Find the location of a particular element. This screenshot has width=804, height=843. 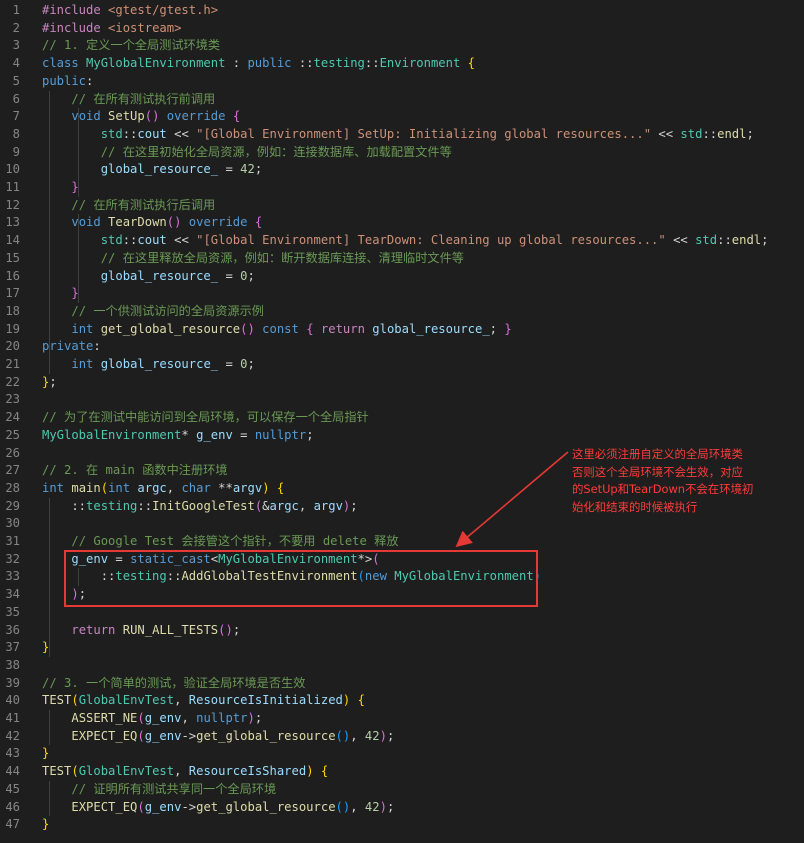

code-token: class is located at coordinates (64, 63).